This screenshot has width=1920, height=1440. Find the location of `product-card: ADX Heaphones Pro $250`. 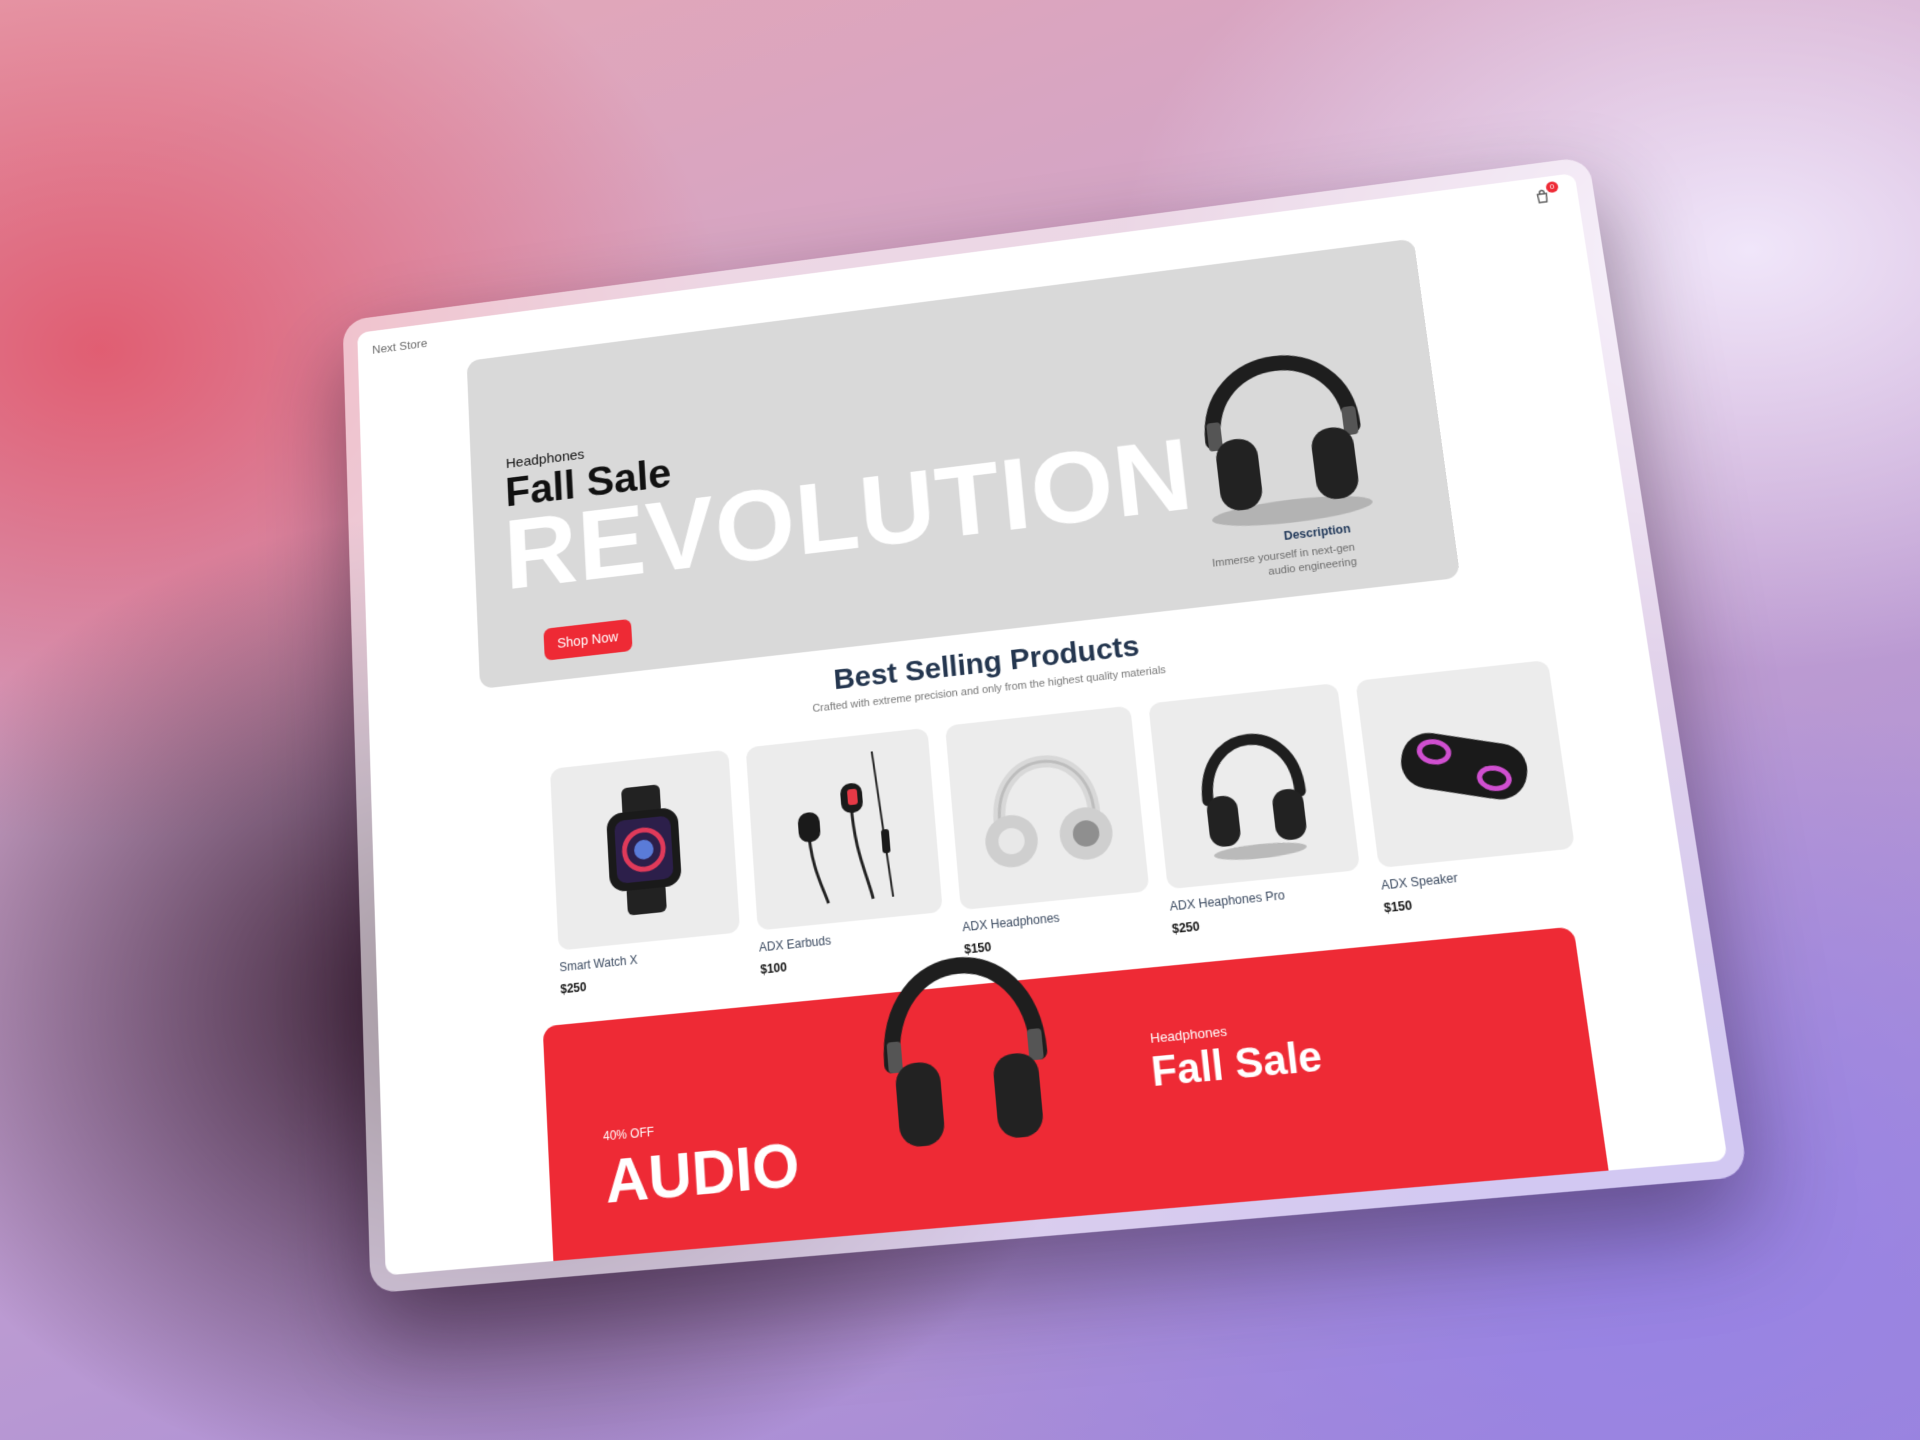

product-card: ADX Heaphones Pro $250 is located at coordinates (1257, 813).